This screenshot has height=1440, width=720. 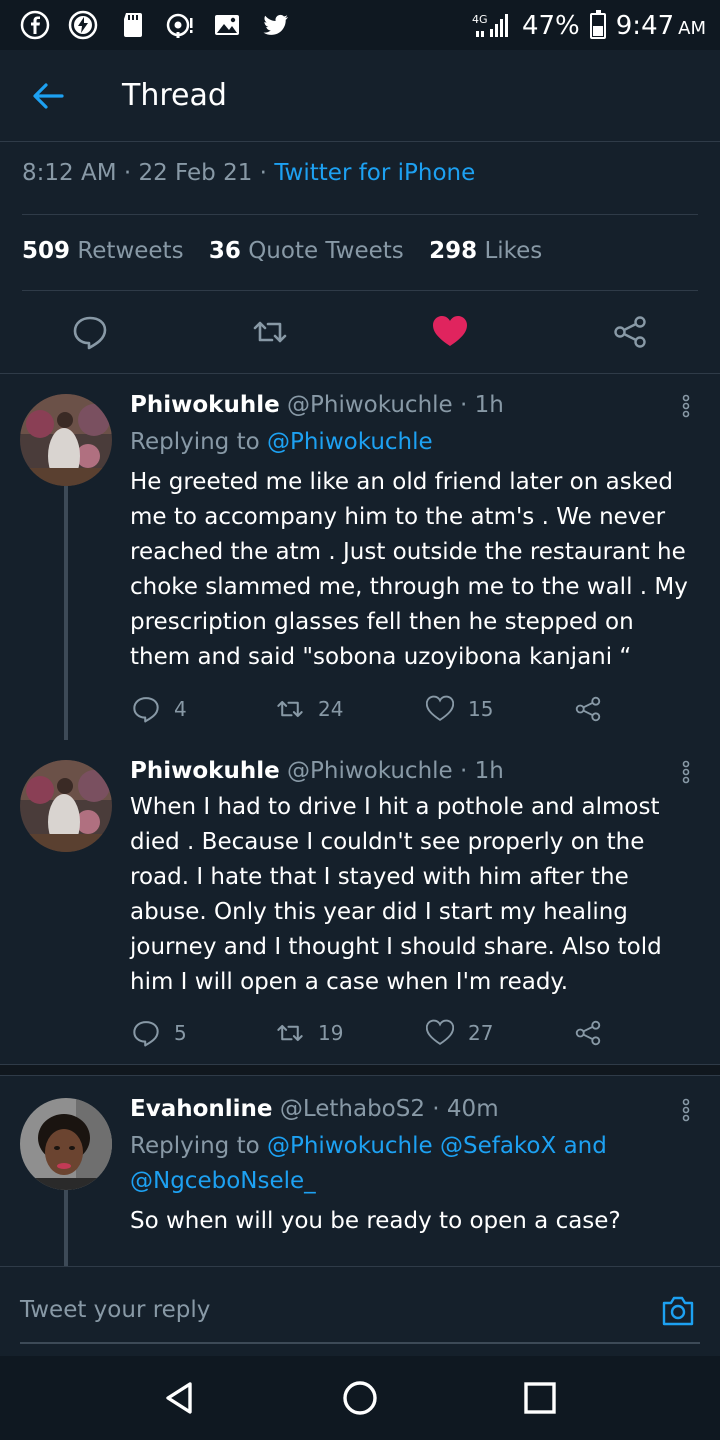 What do you see at coordinates (360, 1070) in the screenshot?
I see `thread-separator` at bounding box center [360, 1070].